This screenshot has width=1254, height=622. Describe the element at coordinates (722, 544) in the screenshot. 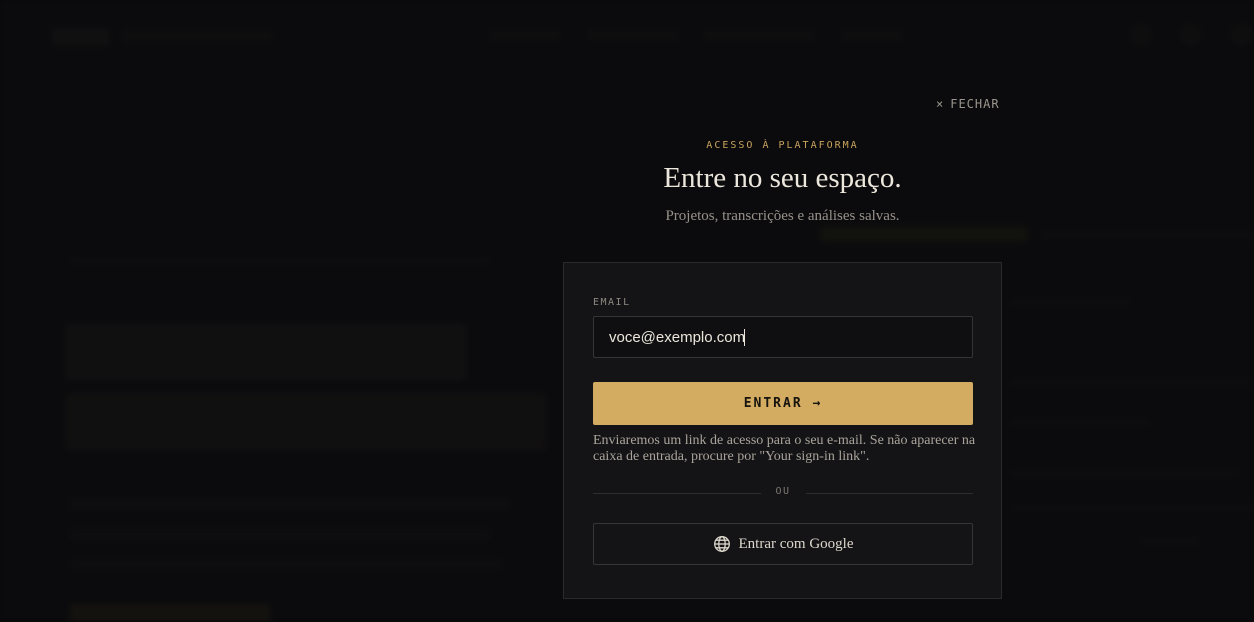

I see `globe-icon` at that location.